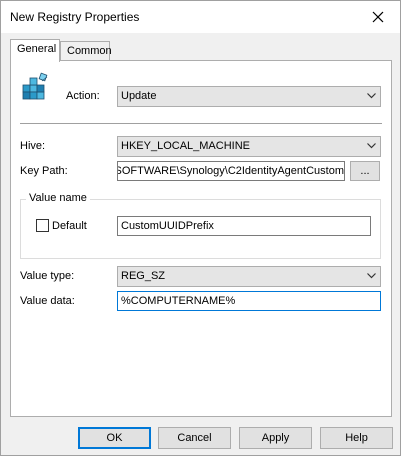  I want to click on cancel-button: Cancel, so click(194, 438).